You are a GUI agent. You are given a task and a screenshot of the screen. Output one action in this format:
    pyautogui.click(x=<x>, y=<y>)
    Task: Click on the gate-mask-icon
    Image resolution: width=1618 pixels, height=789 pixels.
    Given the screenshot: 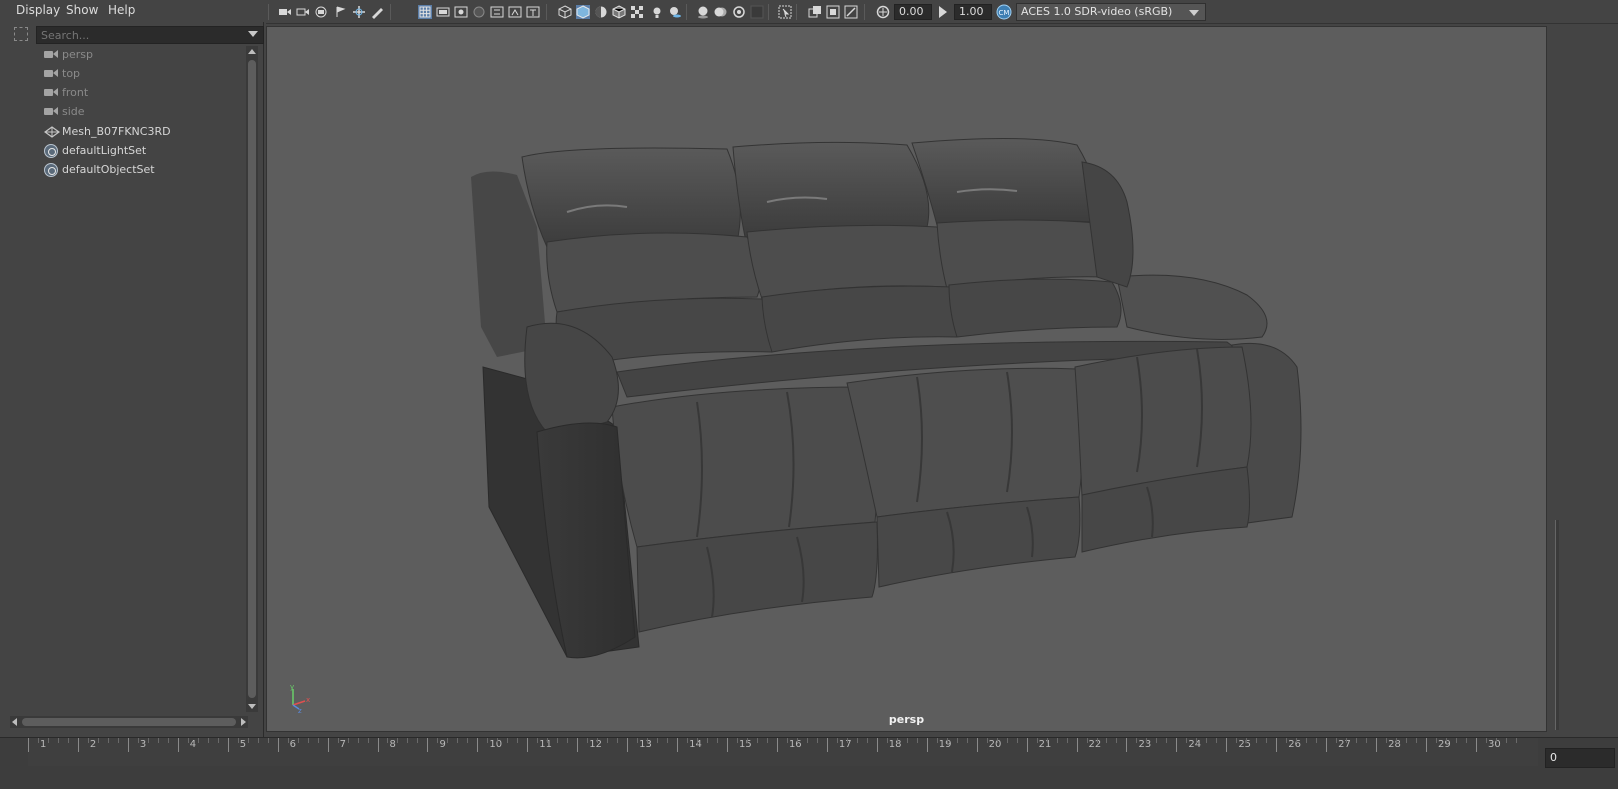 What is the action you would take?
    pyautogui.click(x=479, y=12)
    